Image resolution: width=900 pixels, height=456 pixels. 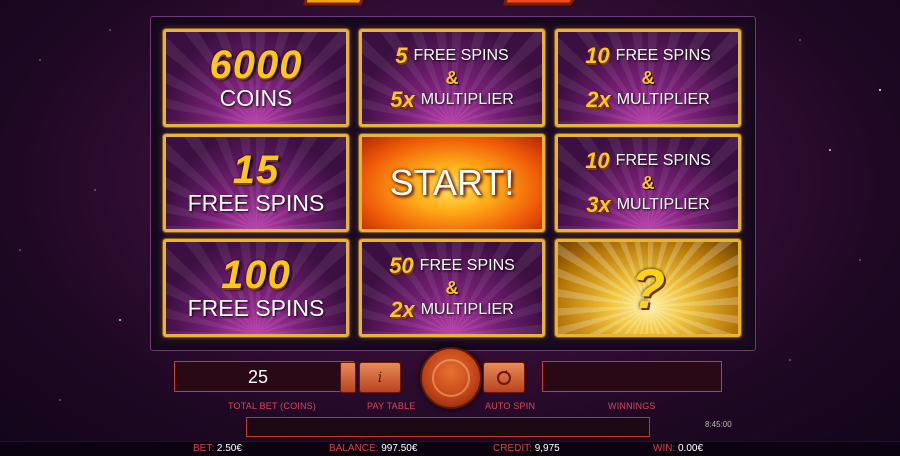 What do you see at coordinates (691, 448) in the screenshot?
I see `win-status-value: 0.00€` at bounding box center [691, 448].